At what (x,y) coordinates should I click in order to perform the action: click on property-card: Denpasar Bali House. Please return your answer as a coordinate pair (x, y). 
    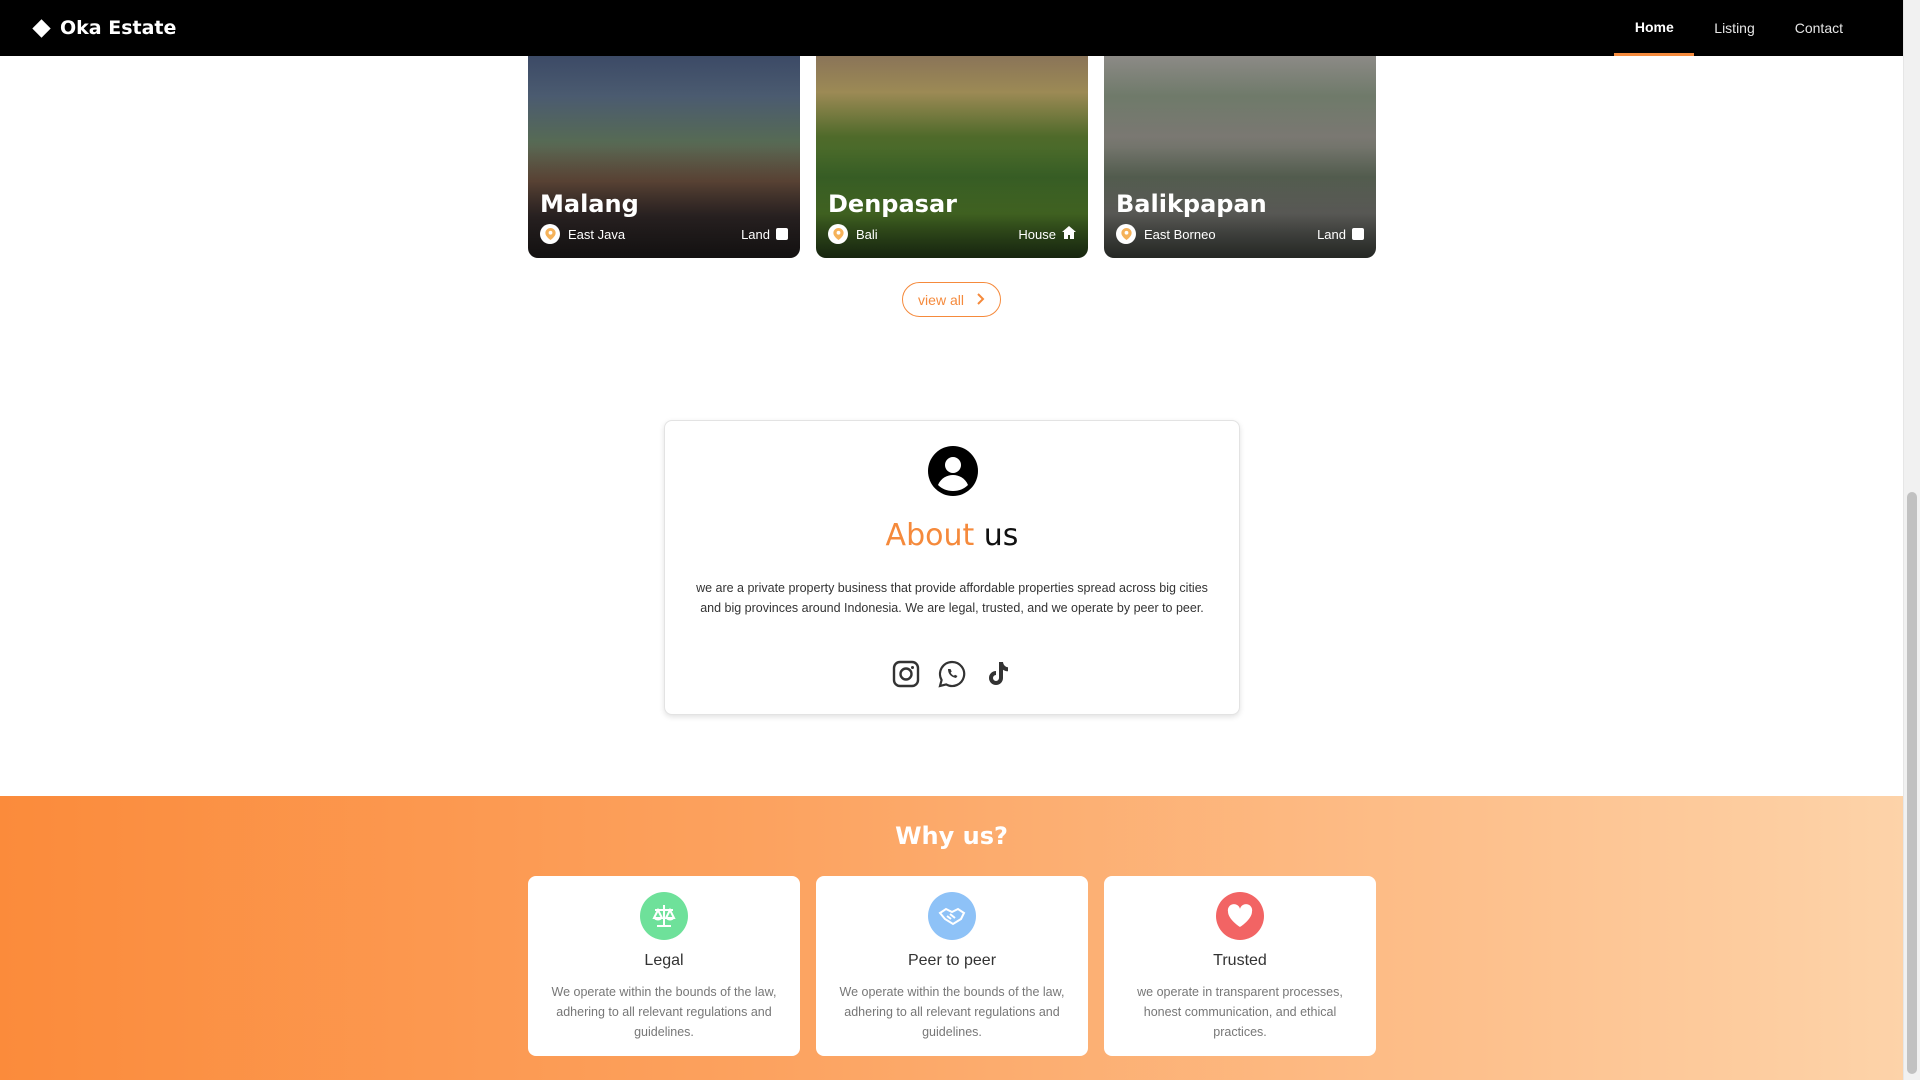
    Looking at the image, I should click on (952, 157).